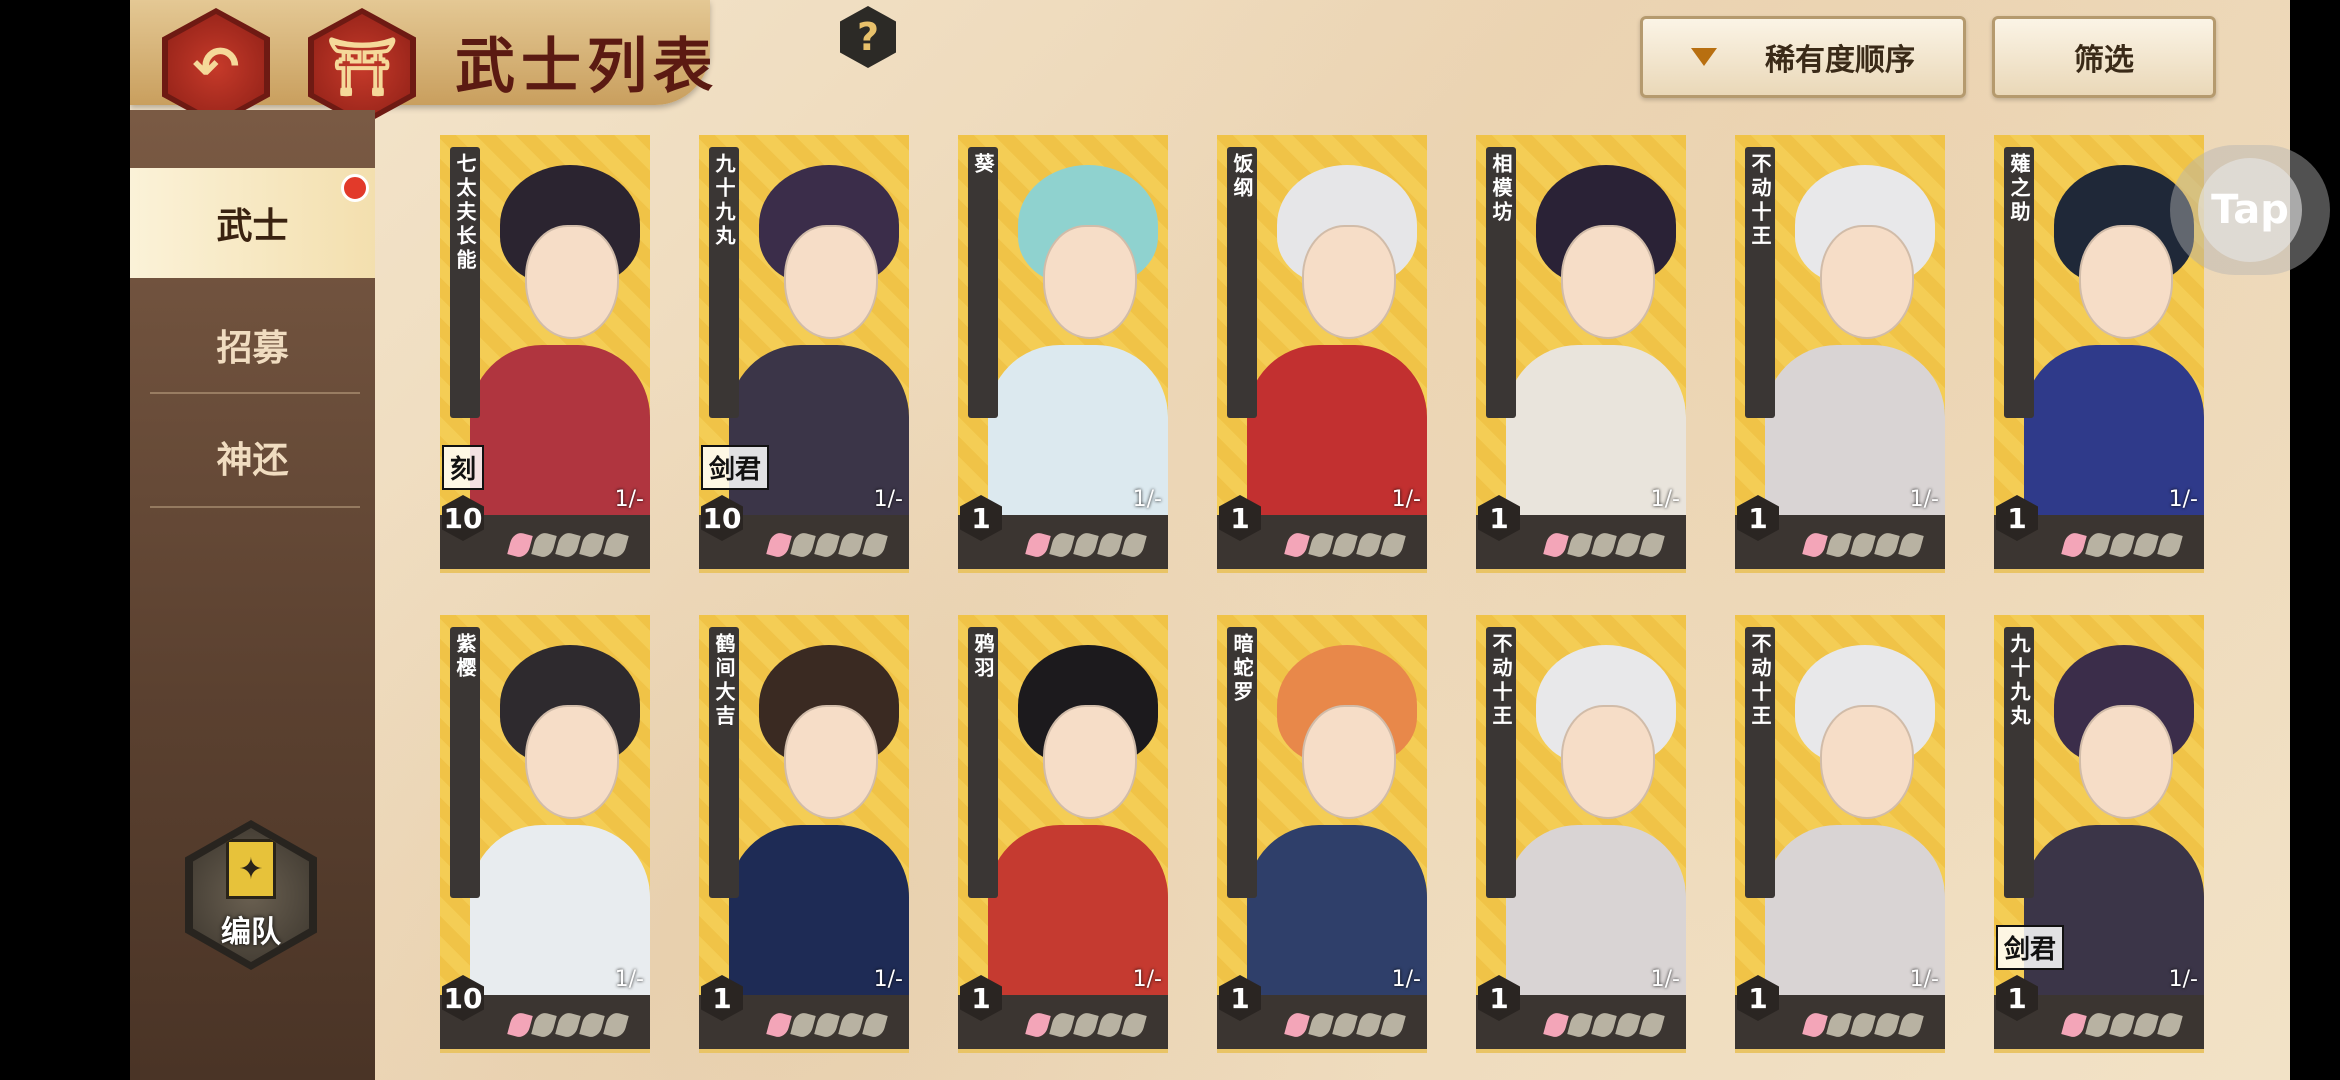  What do you see at coordinates (868, 37) in the screenshot?
I see `help-button: ?` at bounding box center [868, 37].